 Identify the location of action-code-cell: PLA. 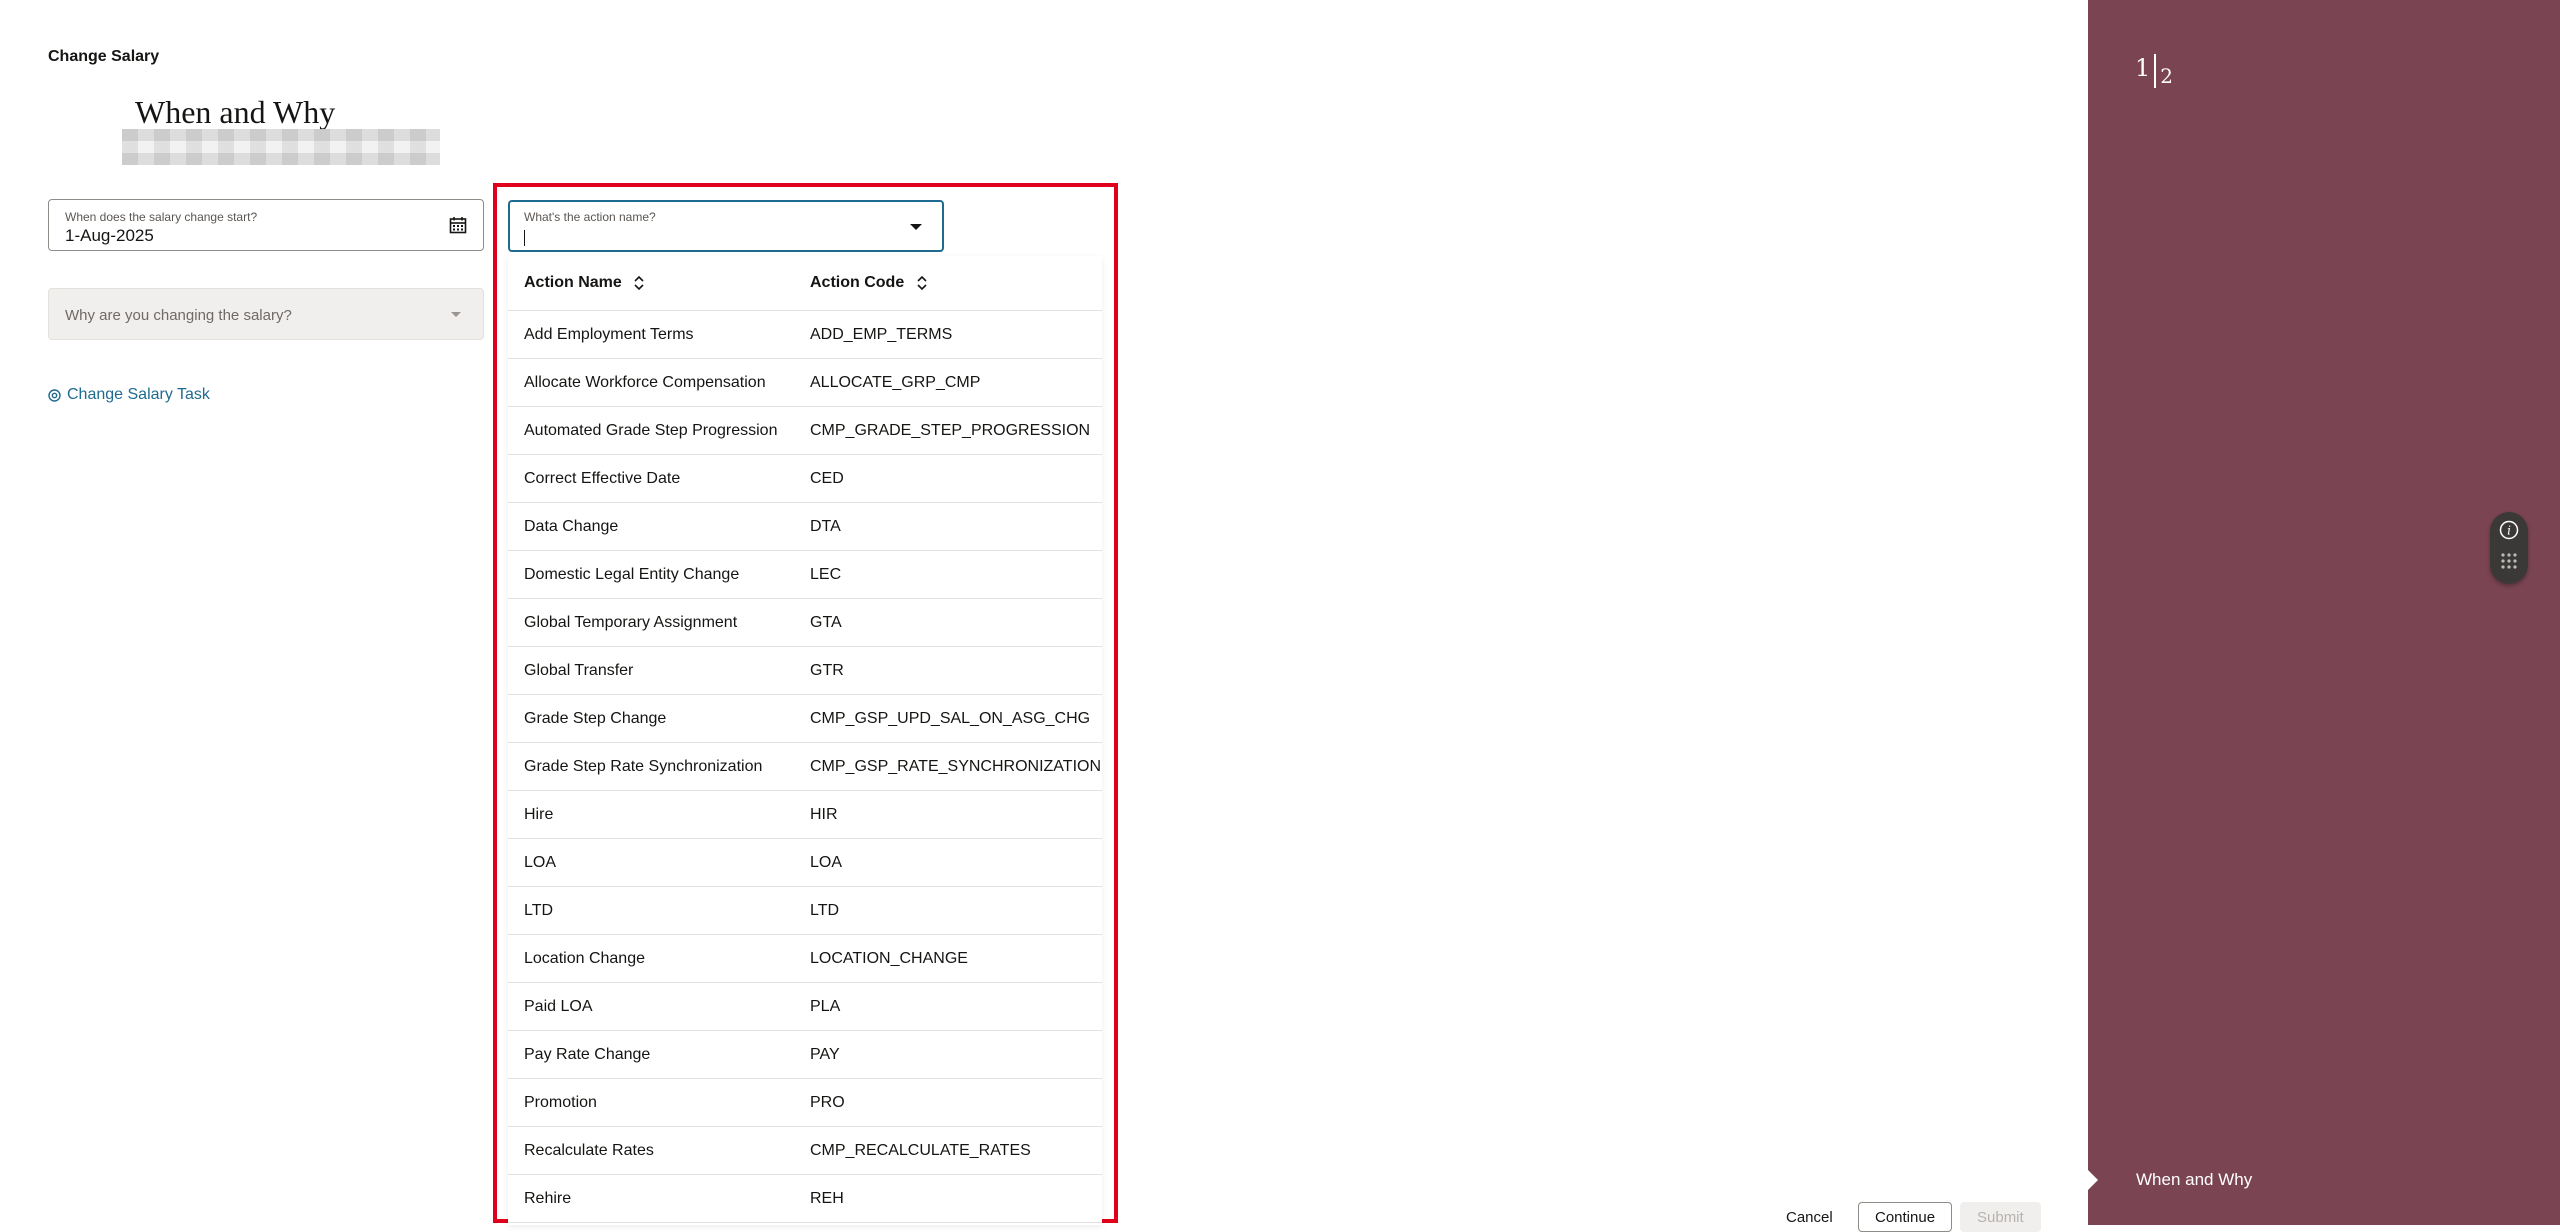
(948, 1006).